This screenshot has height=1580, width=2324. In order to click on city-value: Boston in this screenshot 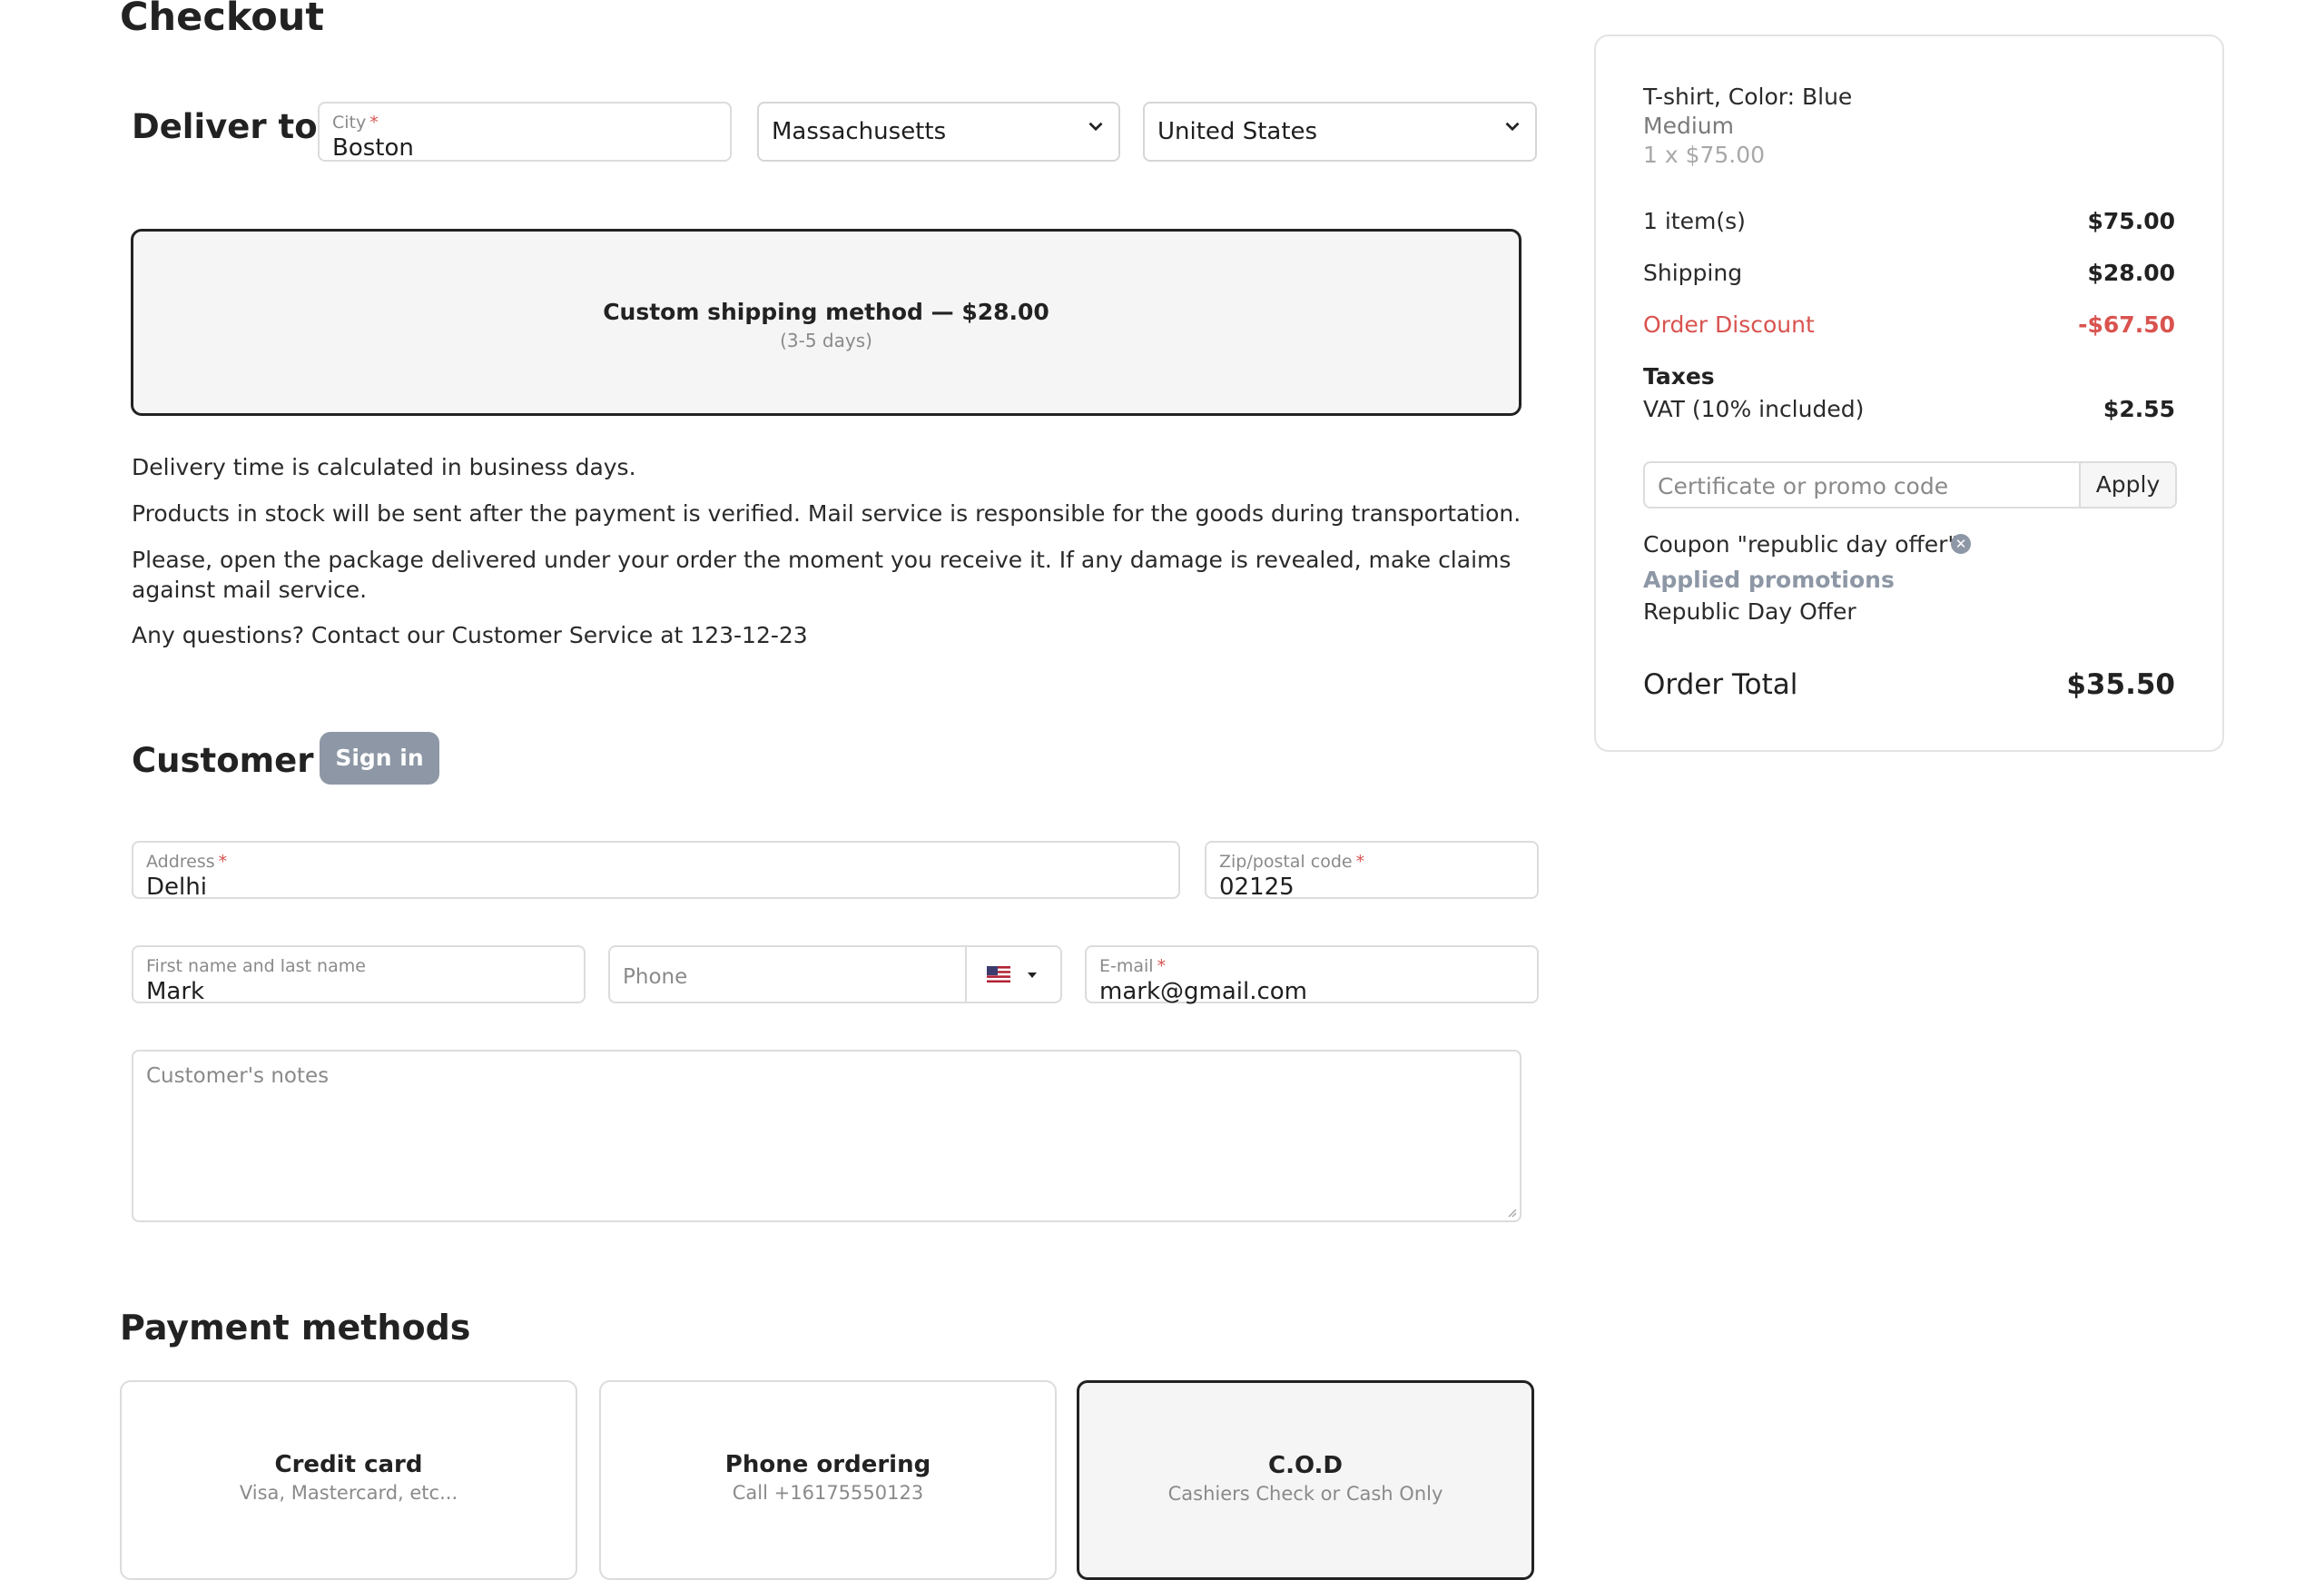, I will do `click(373, 148)`.